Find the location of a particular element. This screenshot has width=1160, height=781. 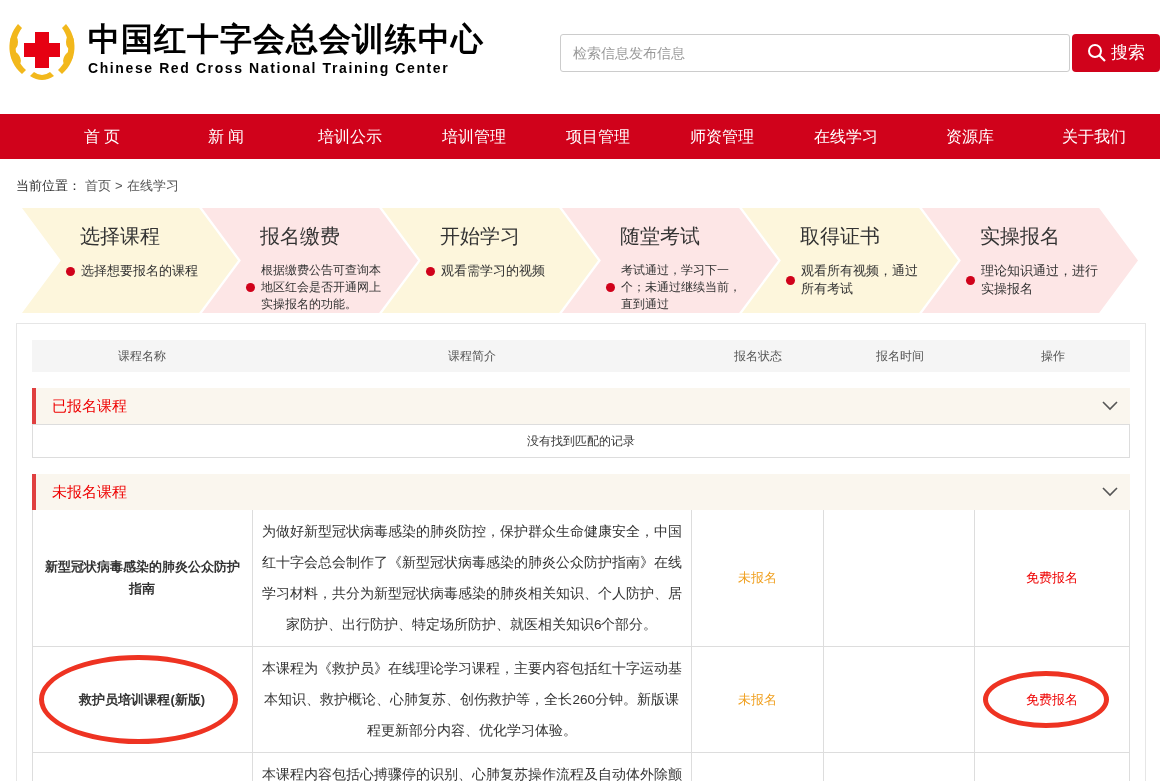

step-description: 理论知识通过，进行实操报名 is located at coordinates (1040, 280).